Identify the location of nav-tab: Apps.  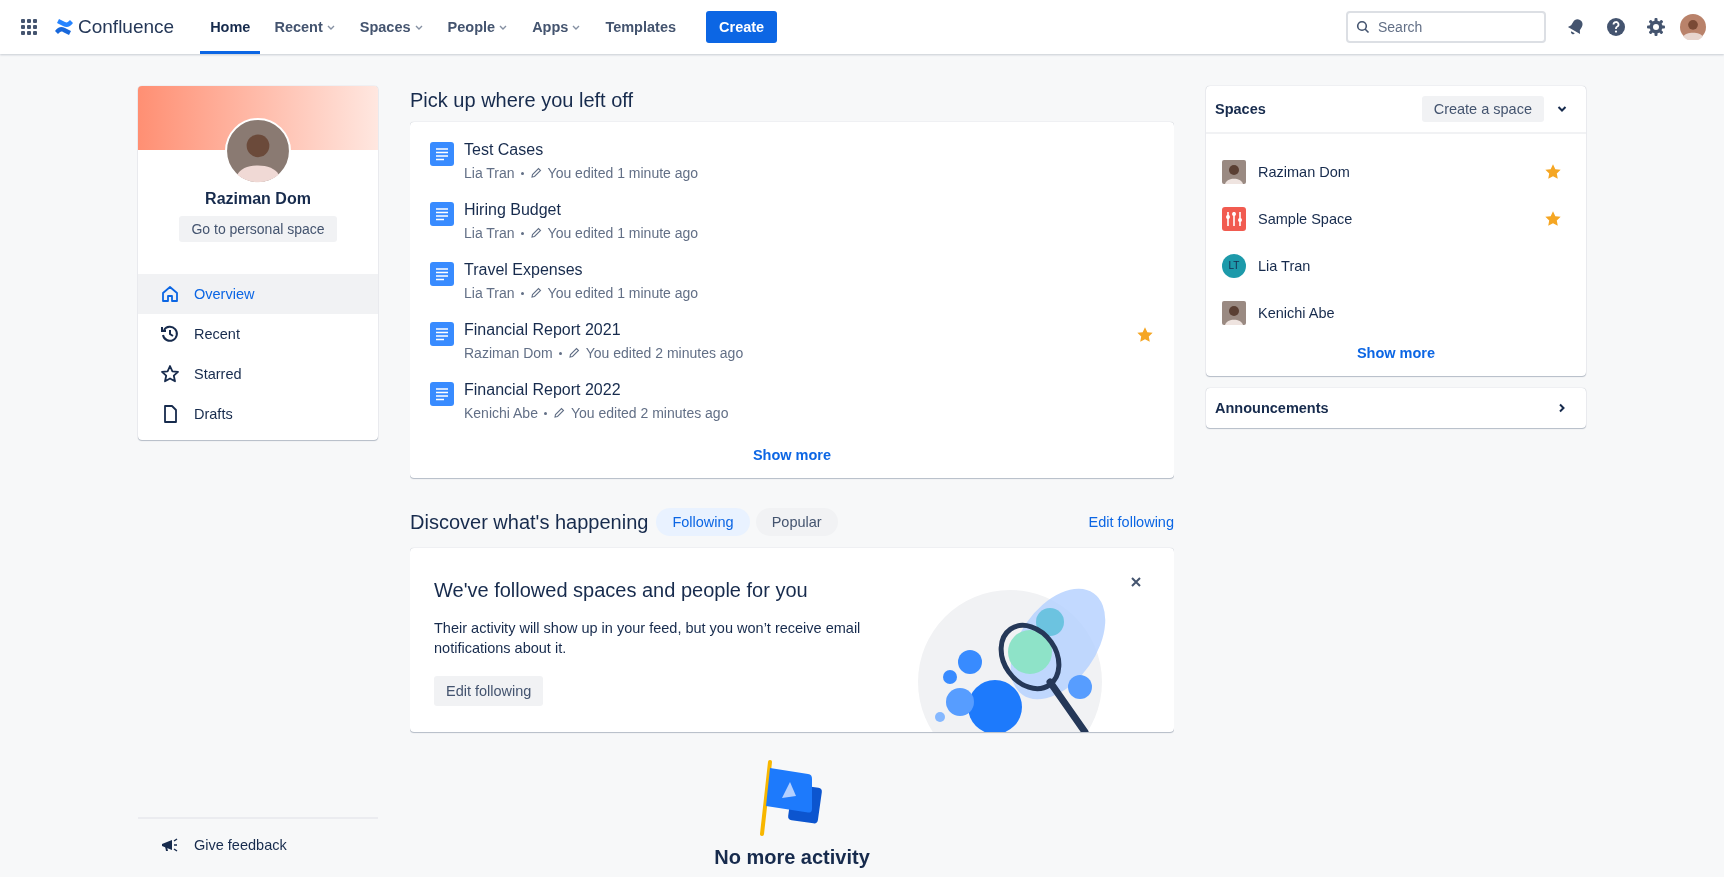
(557, 27).